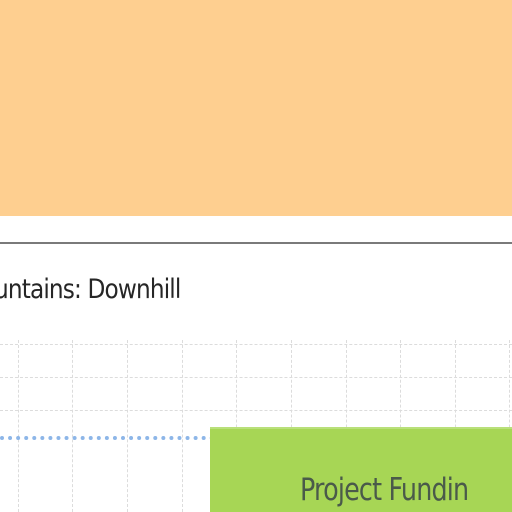 This screenshot has height=512, width=512. I want to click on lane-separator, so click(256, 243).